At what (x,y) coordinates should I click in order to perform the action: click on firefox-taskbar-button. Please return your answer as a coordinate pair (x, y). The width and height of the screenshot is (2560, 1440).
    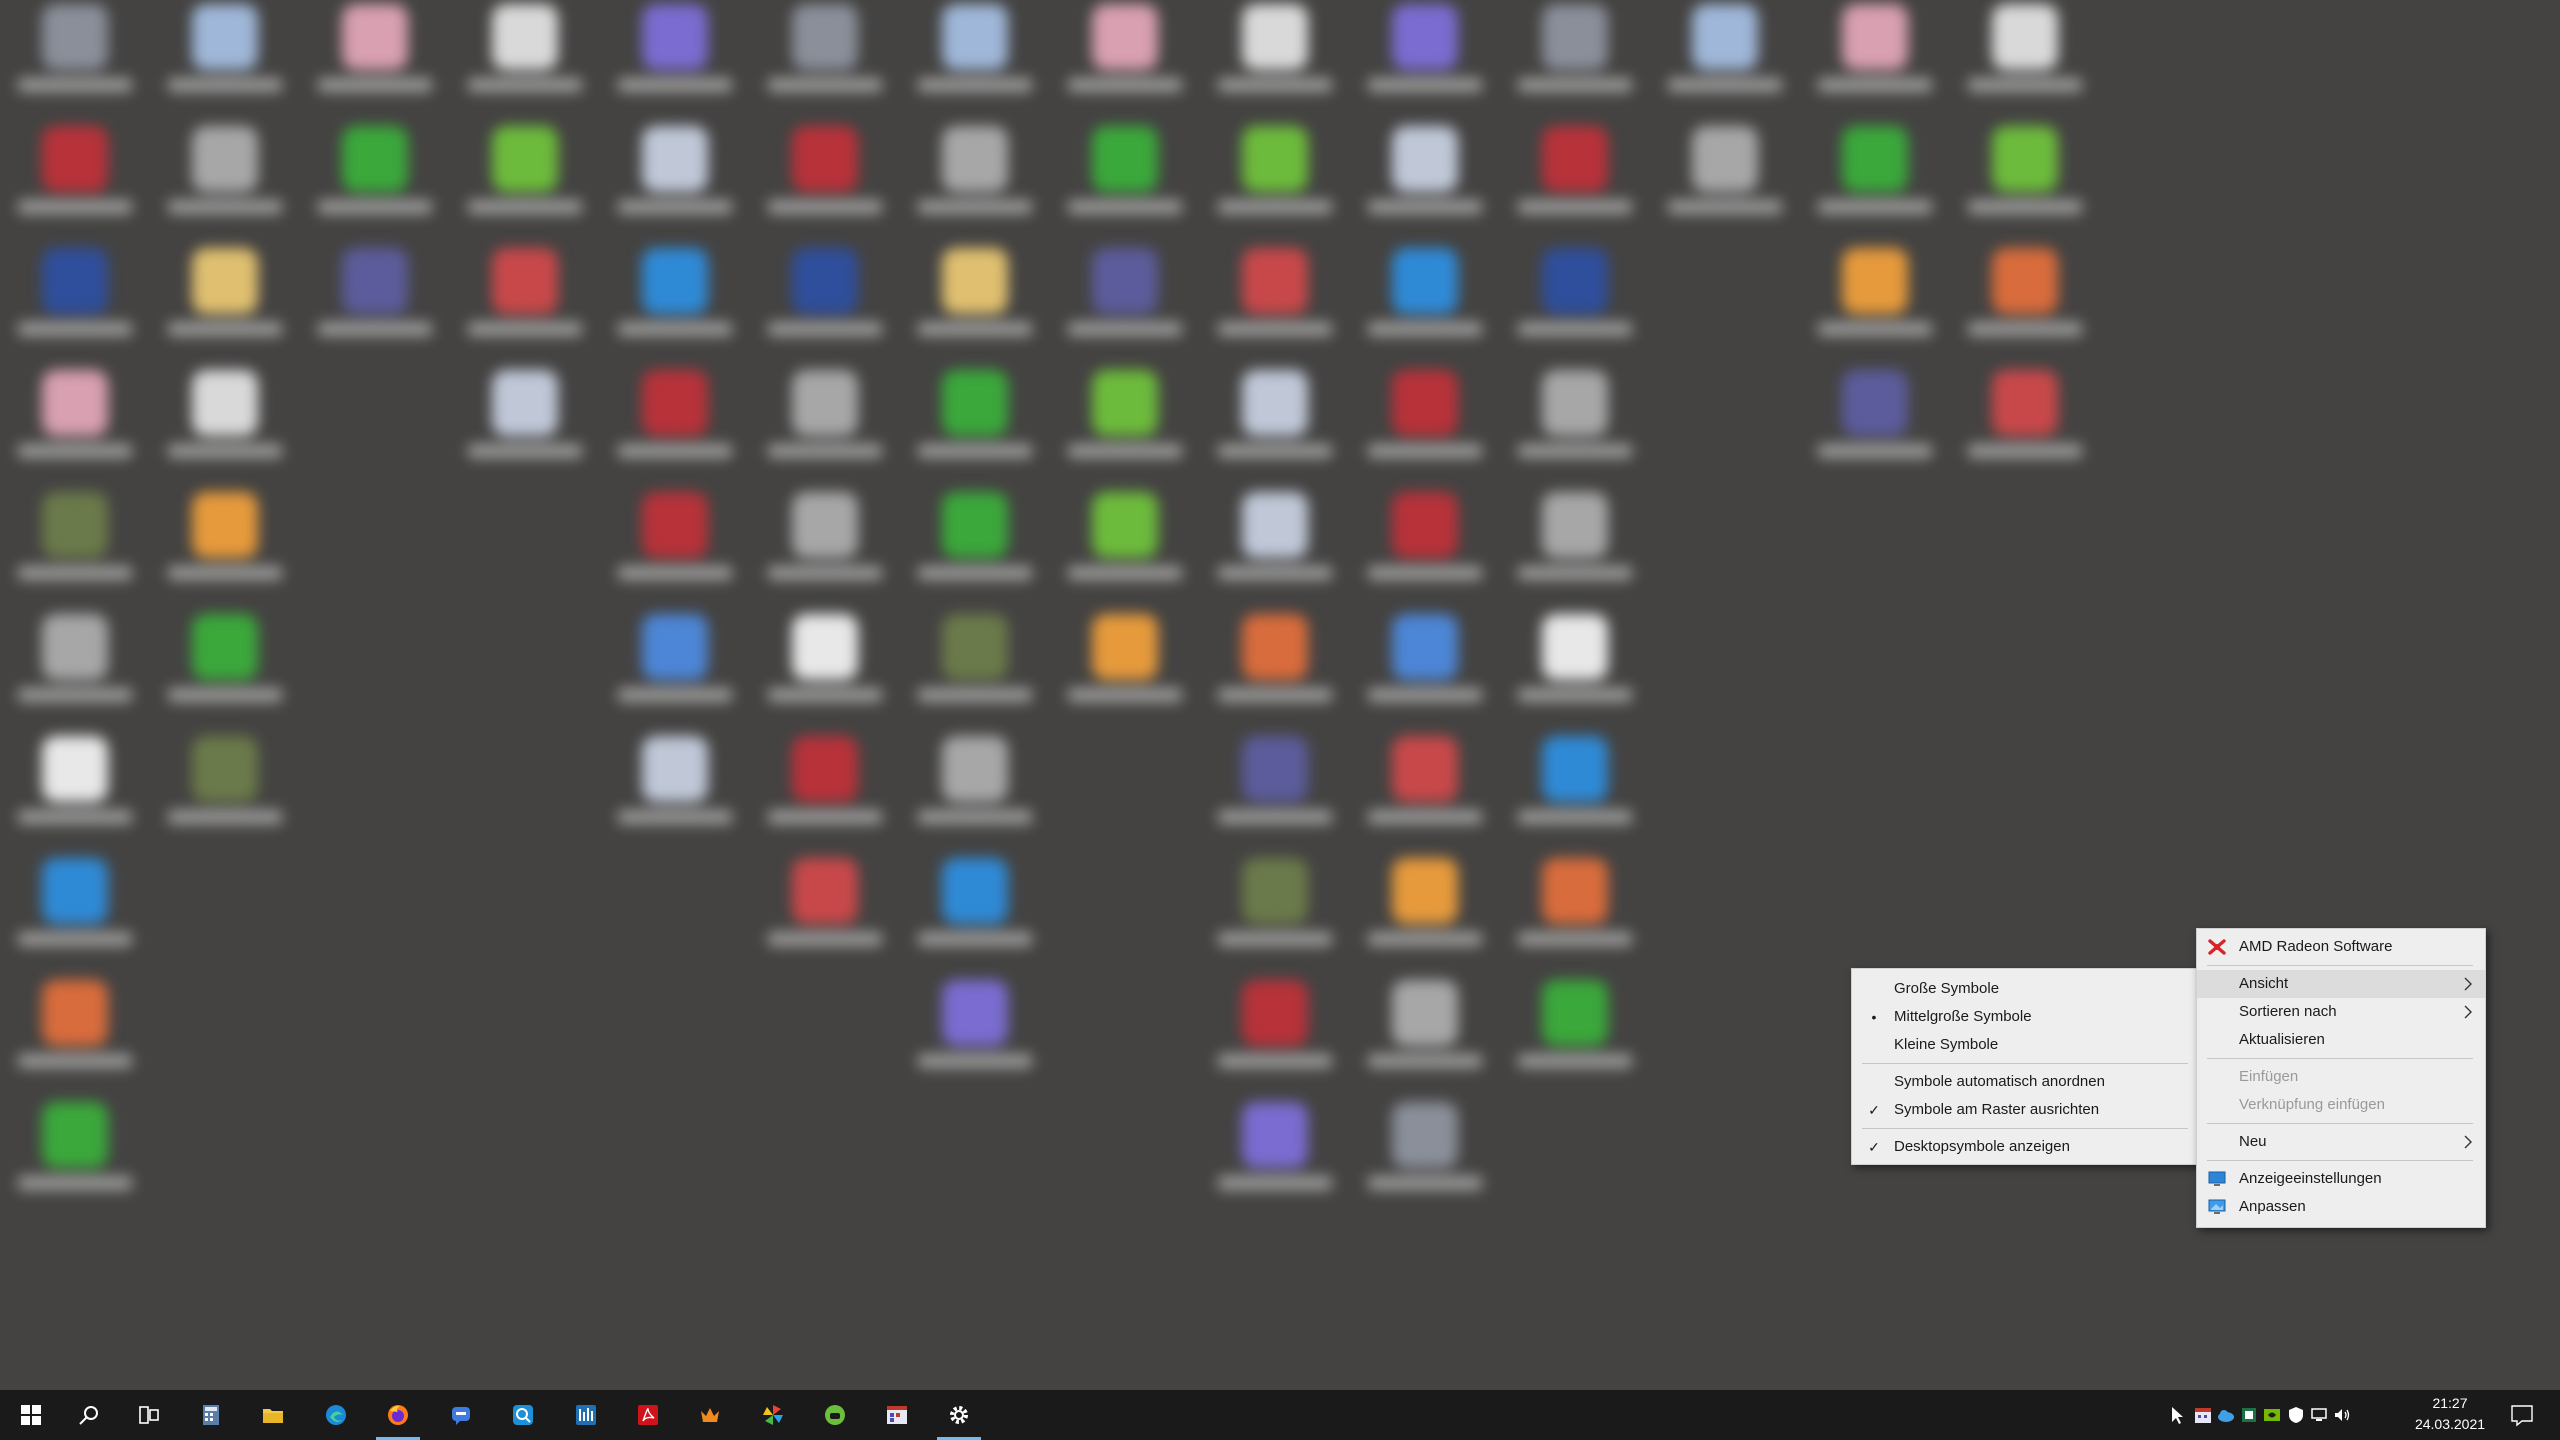
    Looking at the image, I should click on (398, 1415).